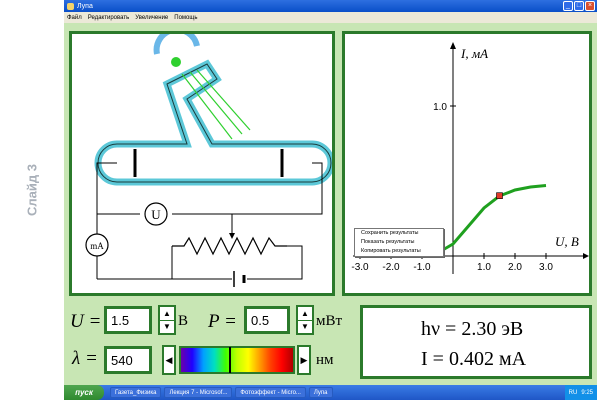 The width and height of the screenshot is (597, 400). What do you see at coordinates (136, 392) in the screenshot?
I see `taskbar-item: Газета_Физика` at bounding box center [136, 392].